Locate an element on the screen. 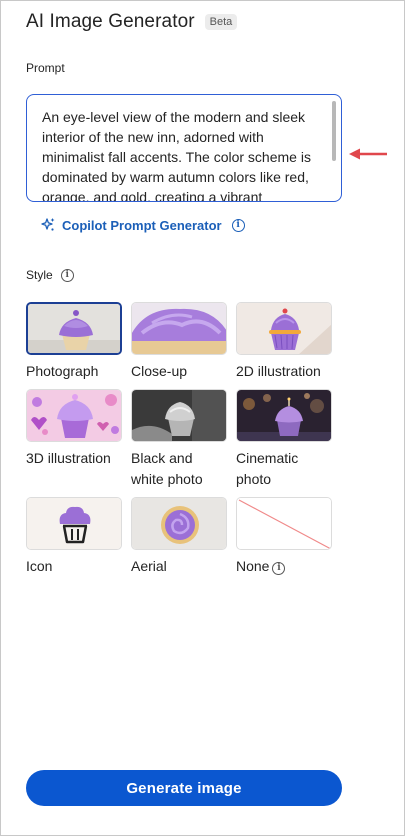  style-option-aerial: Aerial is located at coordinates (179, 537).